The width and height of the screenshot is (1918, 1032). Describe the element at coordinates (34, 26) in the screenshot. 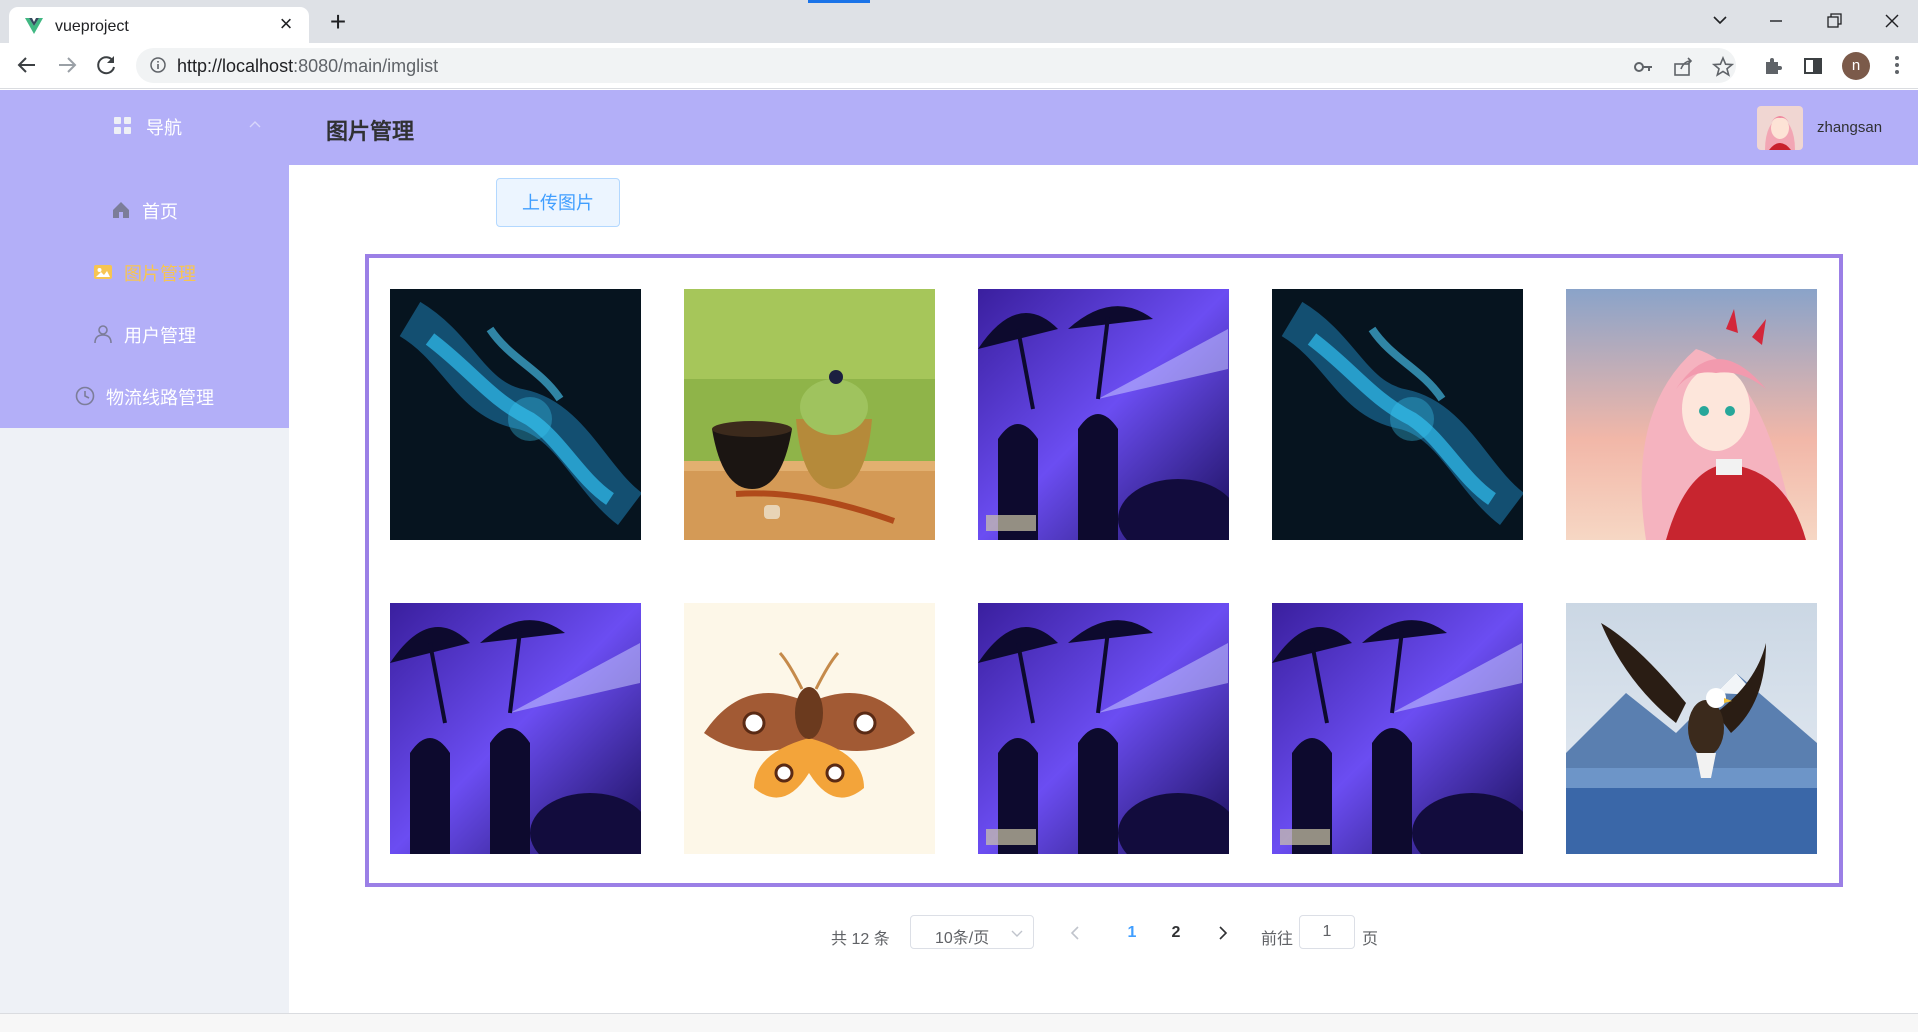

I see `vue-logo-icon` at that location.